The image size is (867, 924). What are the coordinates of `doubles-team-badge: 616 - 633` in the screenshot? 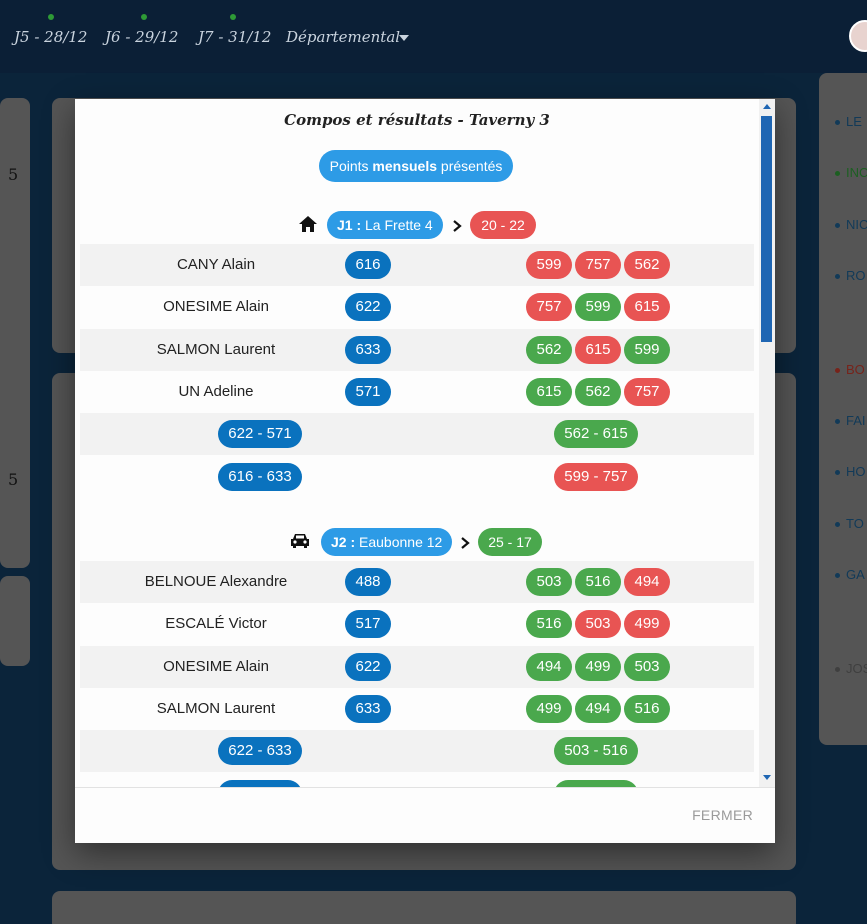 It's located at (260, 476).